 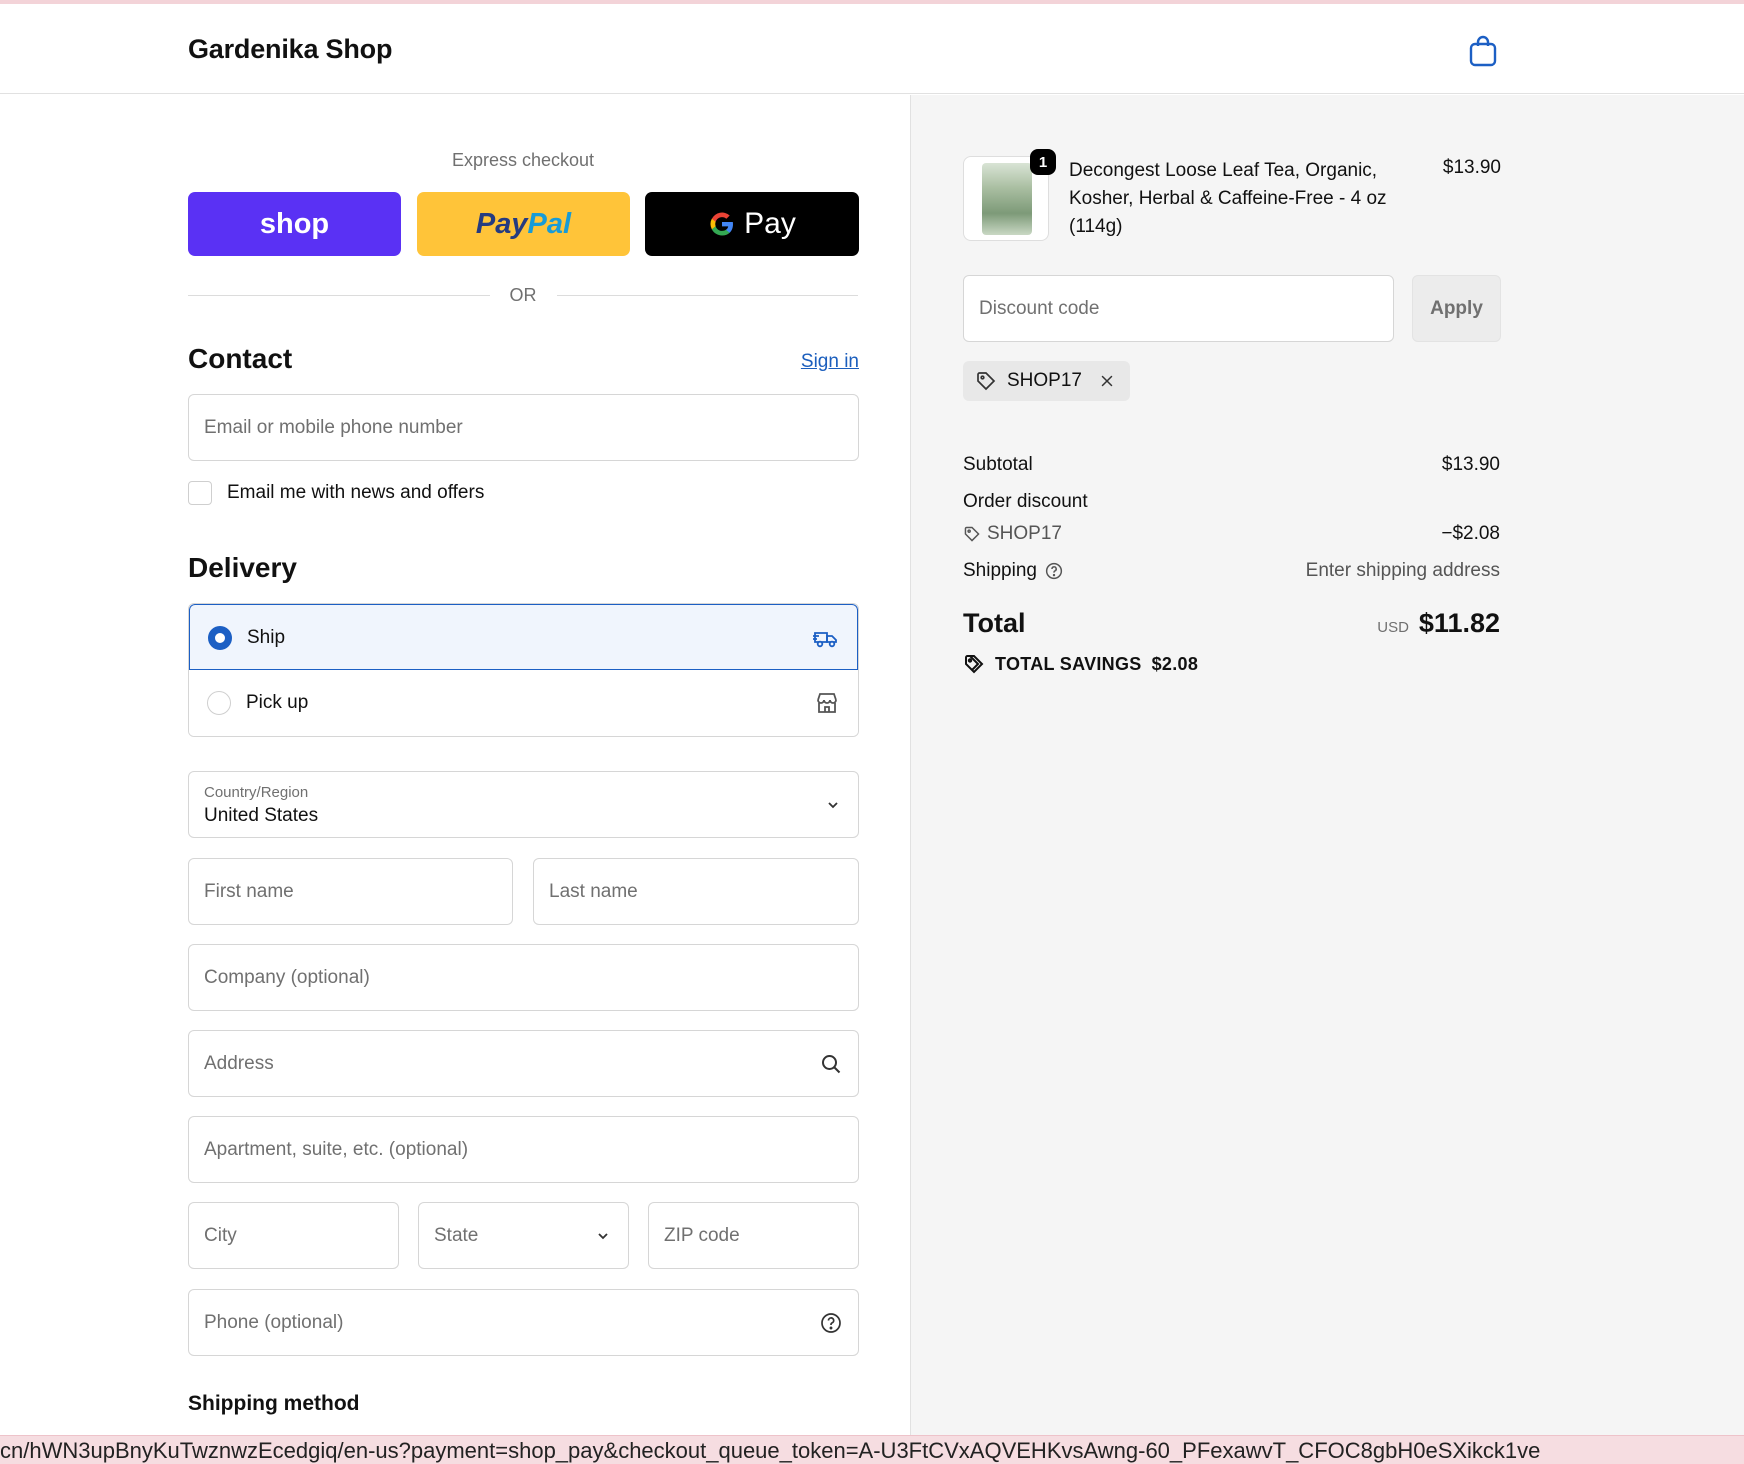 What do you see at coordinates (277, 702) in the screenshot?
I see `pickup-label: Pick up` at bounding box center [277, 702].